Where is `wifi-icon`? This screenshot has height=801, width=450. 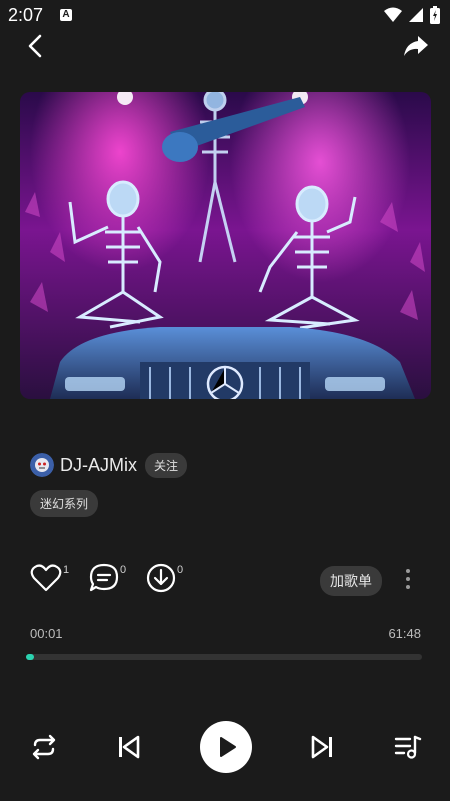
wifi-icon is located at coordinates (393, 14).